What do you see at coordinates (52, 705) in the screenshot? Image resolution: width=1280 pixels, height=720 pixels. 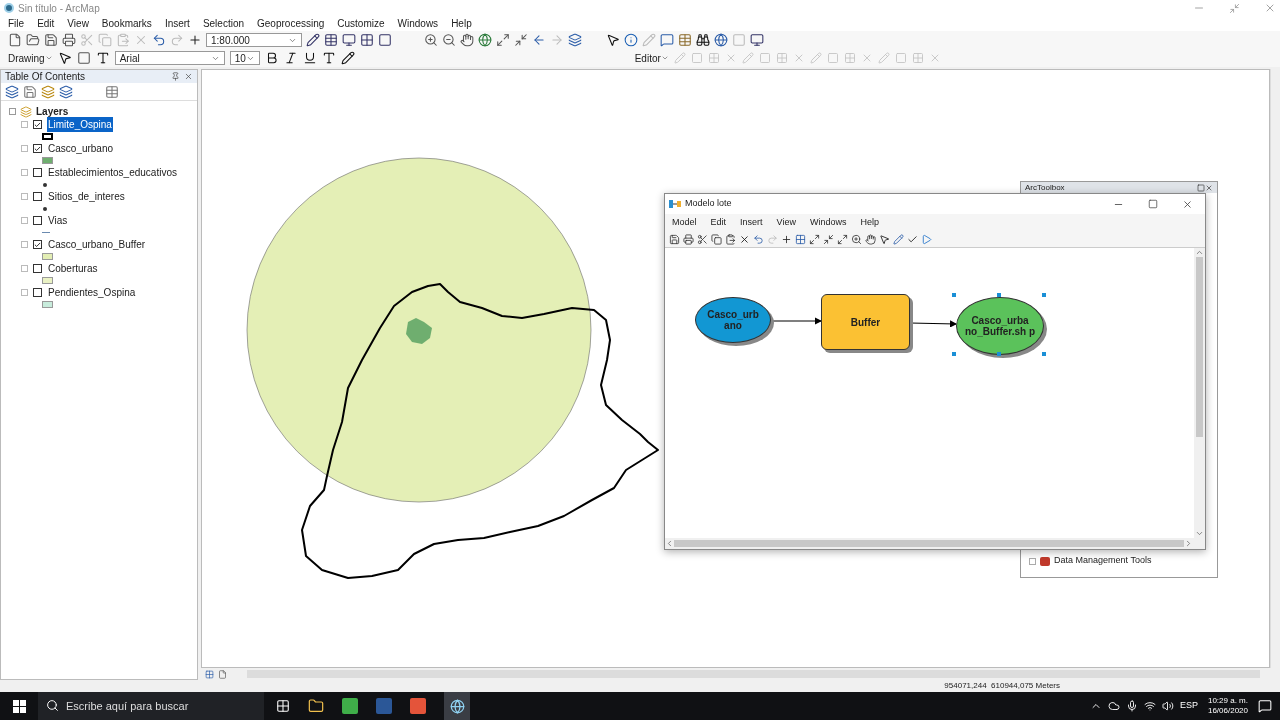 I see `search-icon` at bounding box center [52, 705].